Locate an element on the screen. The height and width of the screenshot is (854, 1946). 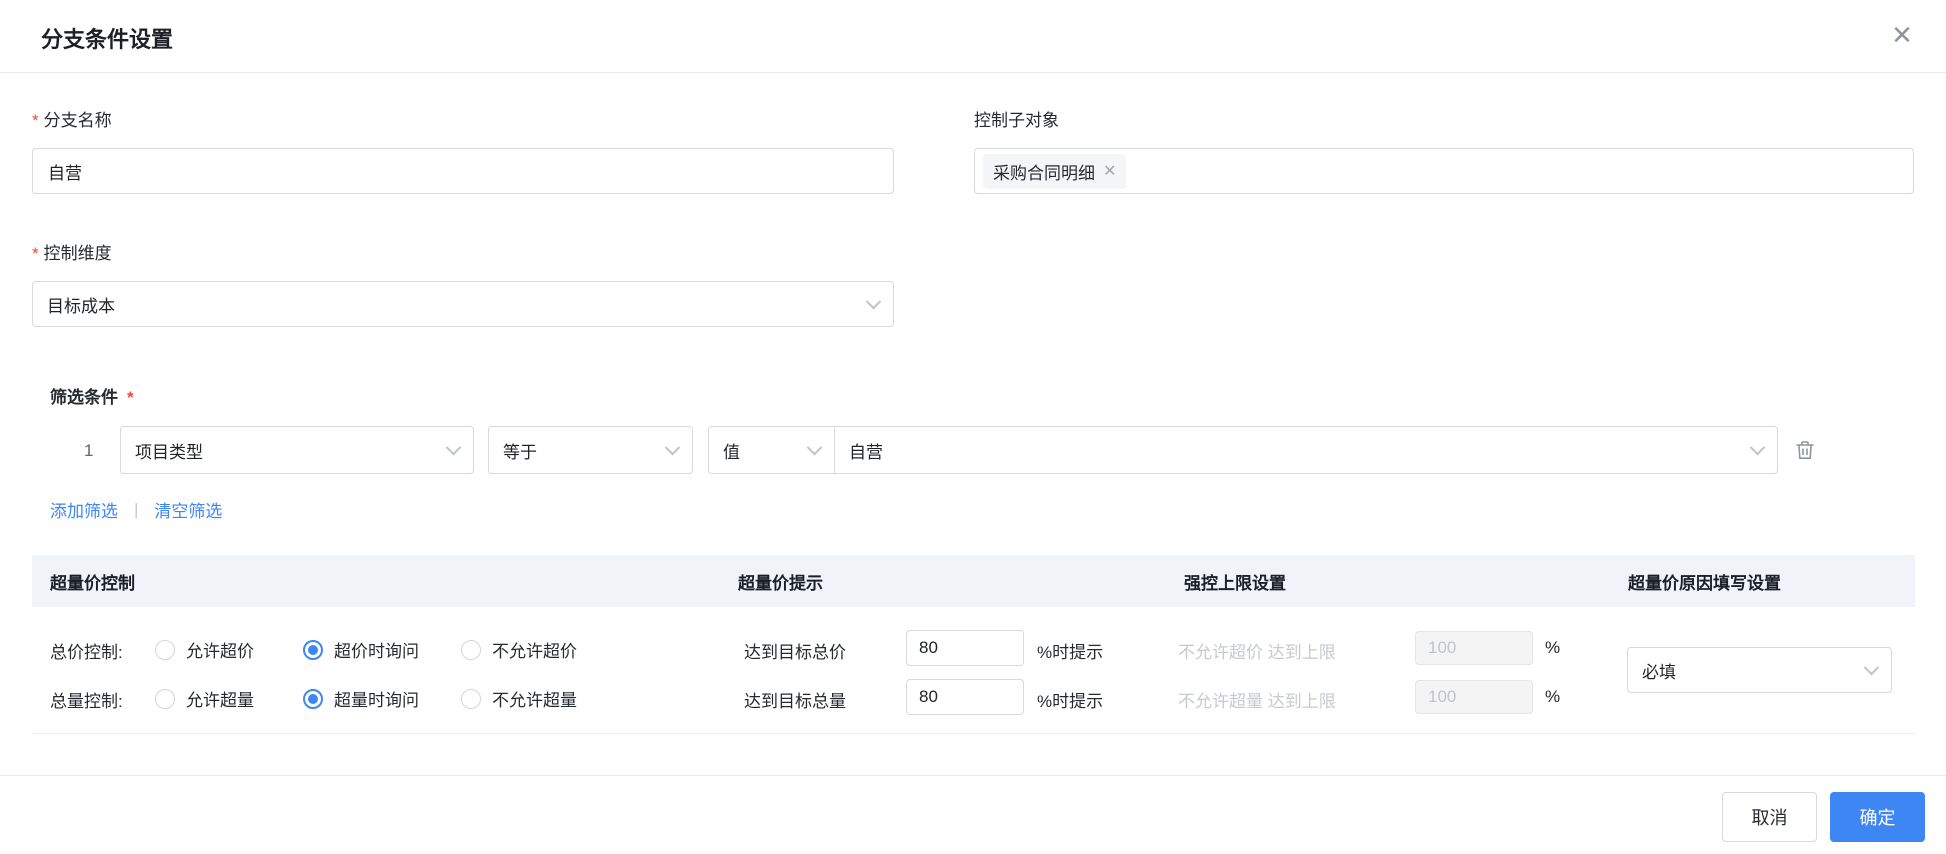
row1-limit-note: 不允许超价 达到上限 is located at coordinates (1257, 652).